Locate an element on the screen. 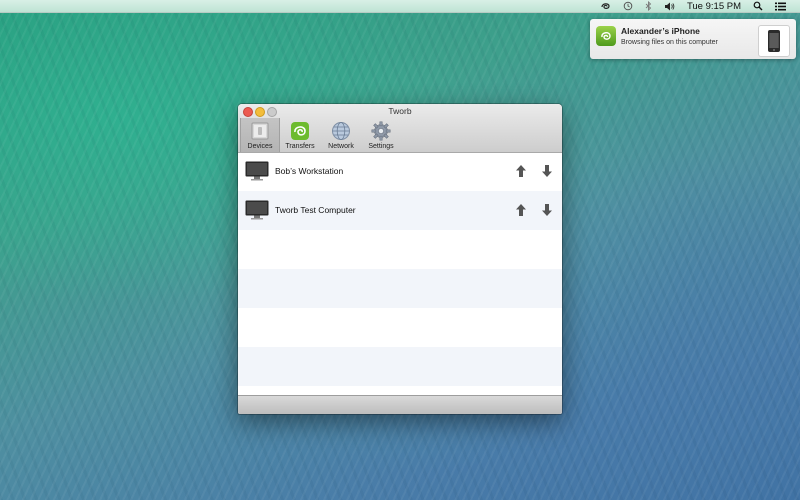 The width and height of the screenshot is (800, 500). toolbar-network: Network is located at coordinates (341, 135).